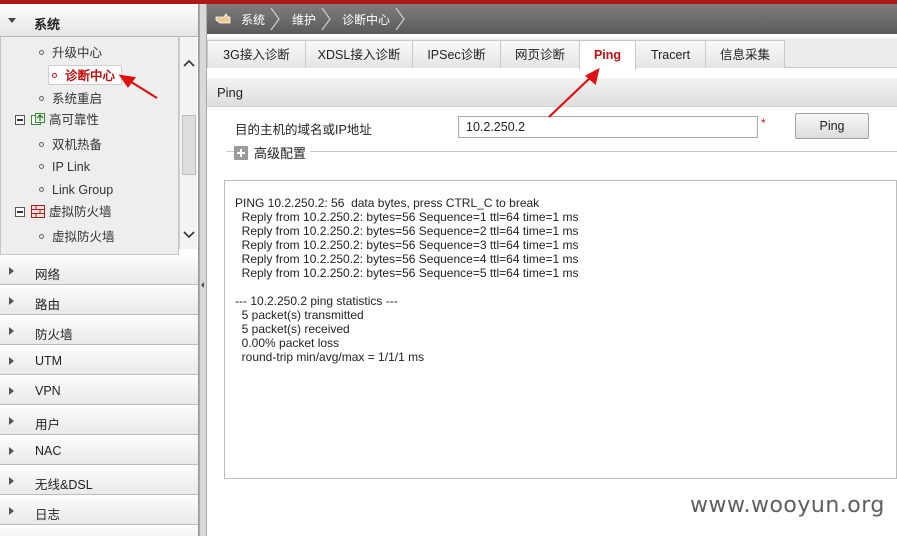 The height and width of the screenshot is (536, 897). I want to click on tab-ping: Ping, so click(607, 55).